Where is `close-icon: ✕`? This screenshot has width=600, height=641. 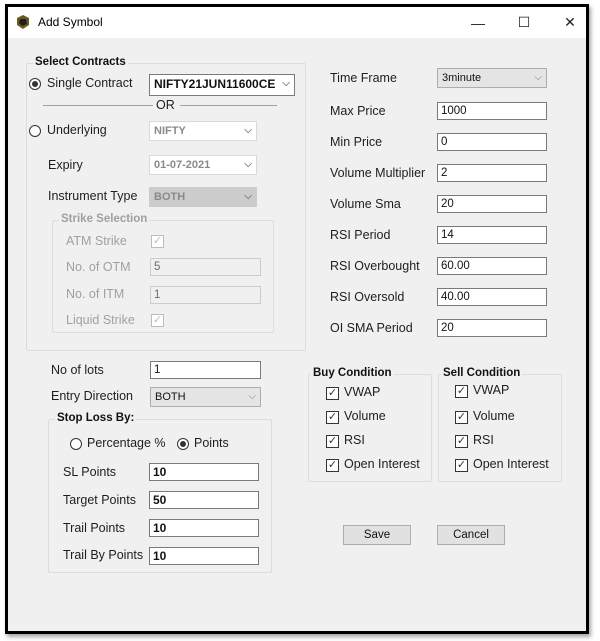
close-icon: ✕ is located at coordinates (570, 22).